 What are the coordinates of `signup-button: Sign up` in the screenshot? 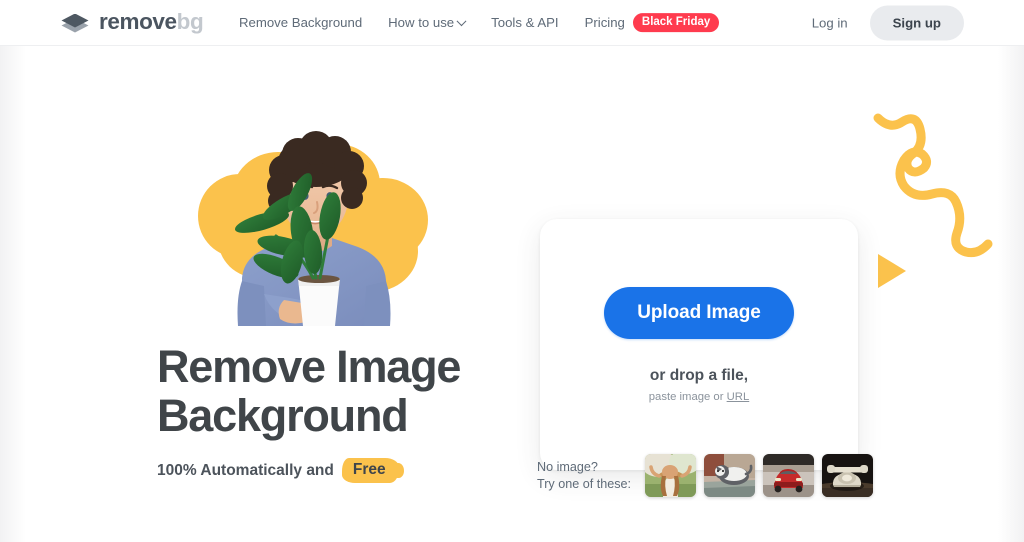 It's located at (916, 22).